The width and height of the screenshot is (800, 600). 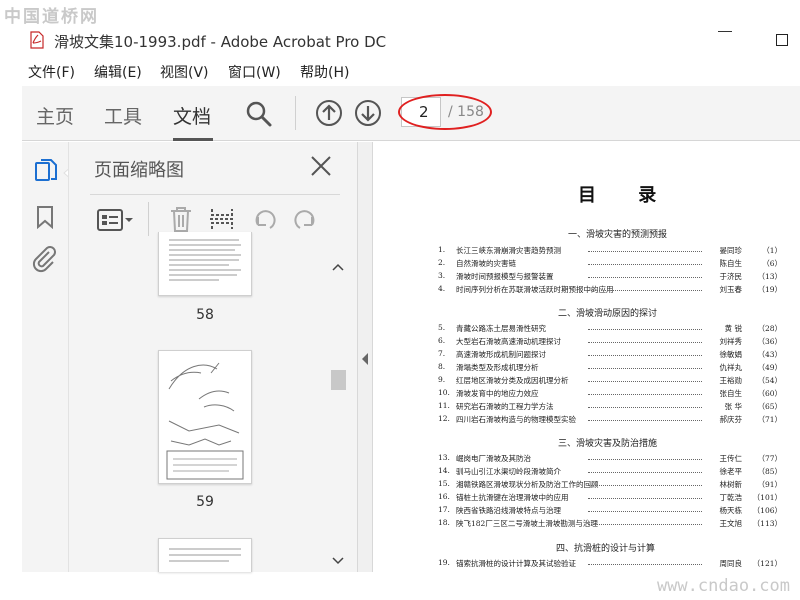 What do you see at coordinates (610, 406) in the screenshot?
I see `toc-entry: 11. 研究岩石滑坡的工程力学方法张 华（65）` at bounding box center [610, 406].